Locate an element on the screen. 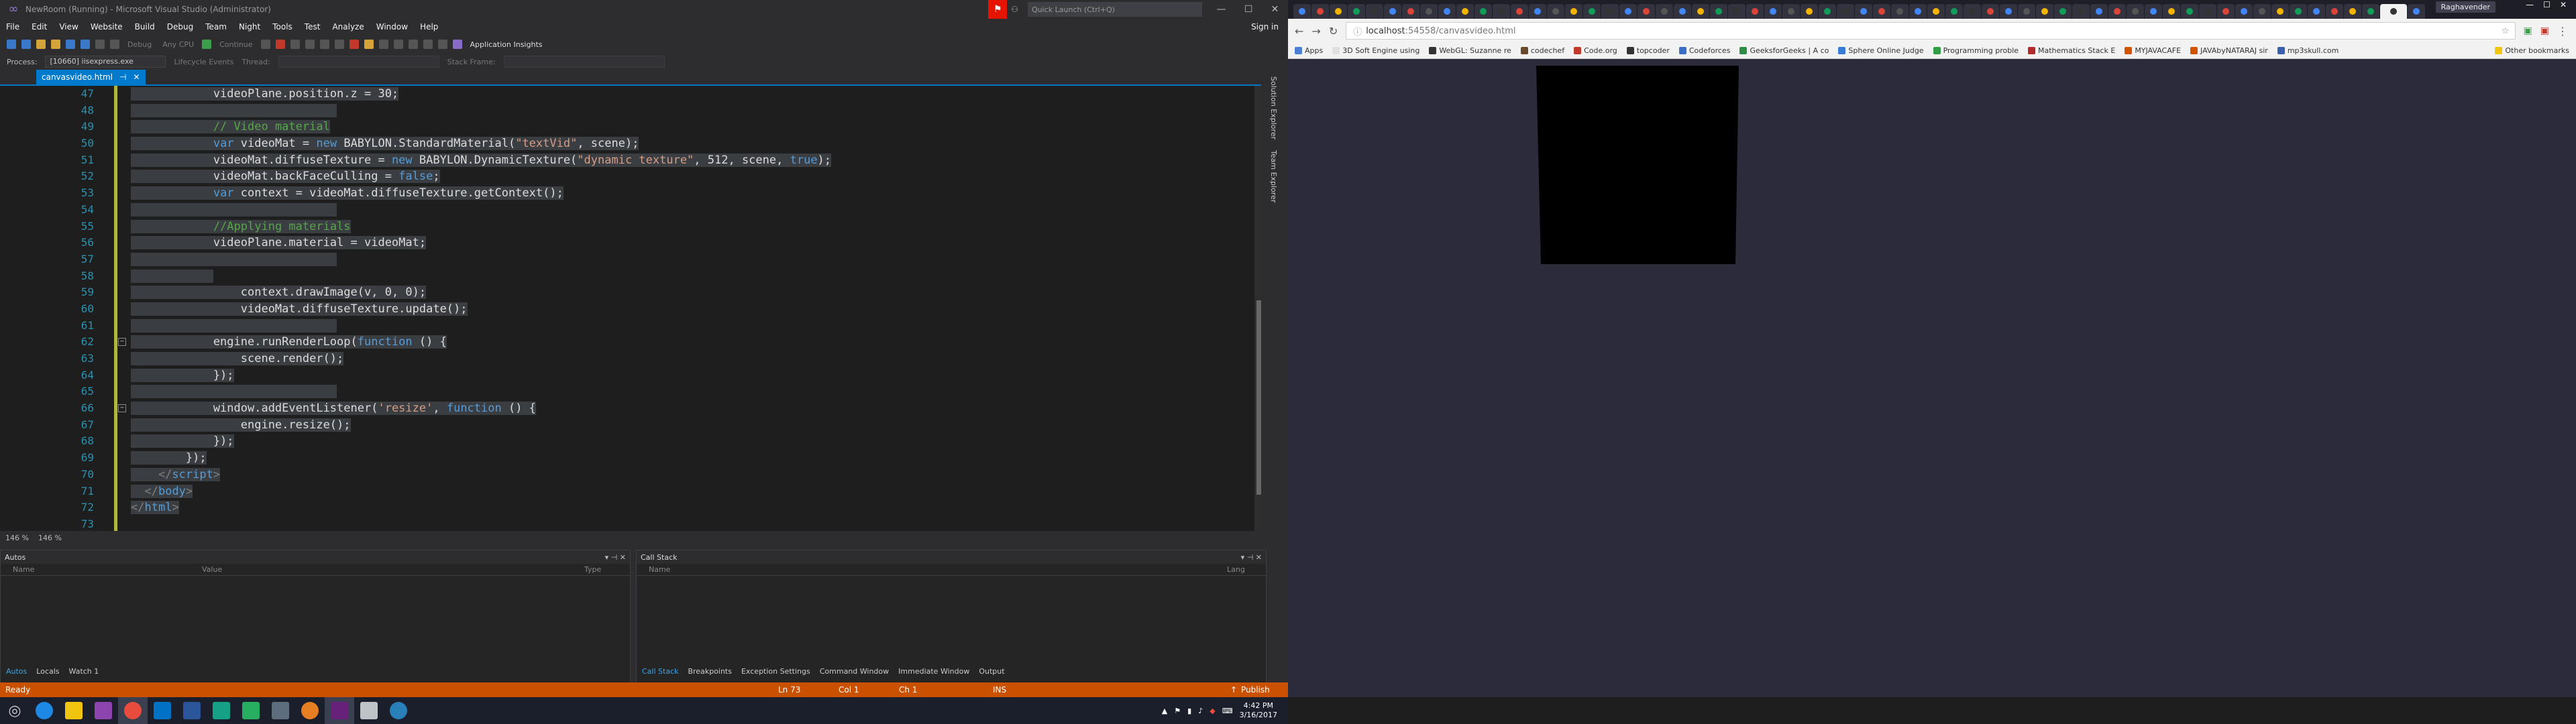 The height and width of the screenshot is (724, 2576). code-line: 52 videoMat.backFaceCulling = false; is located at coordinates (627, 176).